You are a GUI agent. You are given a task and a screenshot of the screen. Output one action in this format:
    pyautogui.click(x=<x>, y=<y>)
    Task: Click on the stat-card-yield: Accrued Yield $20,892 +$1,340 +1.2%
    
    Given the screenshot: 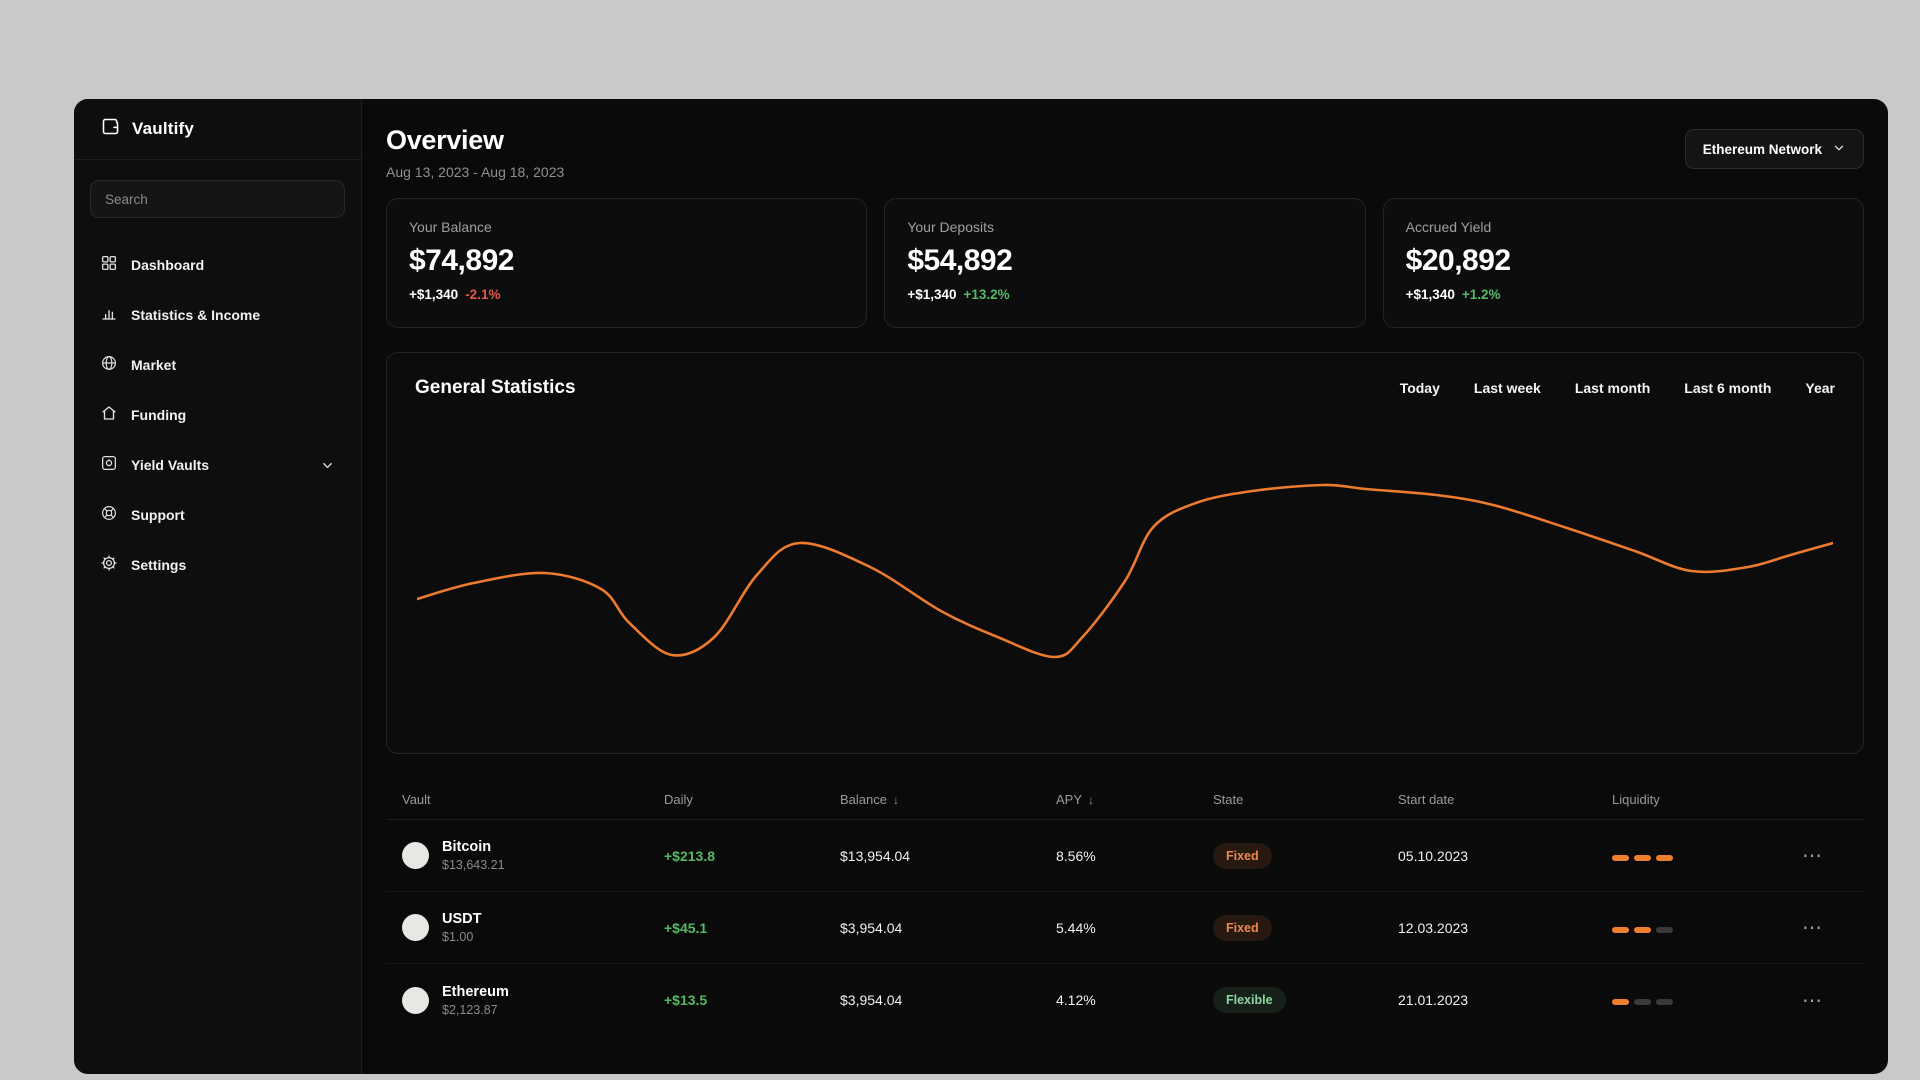 What is the action you would take?
    pyautogui.click(x=1623, y=263)
    